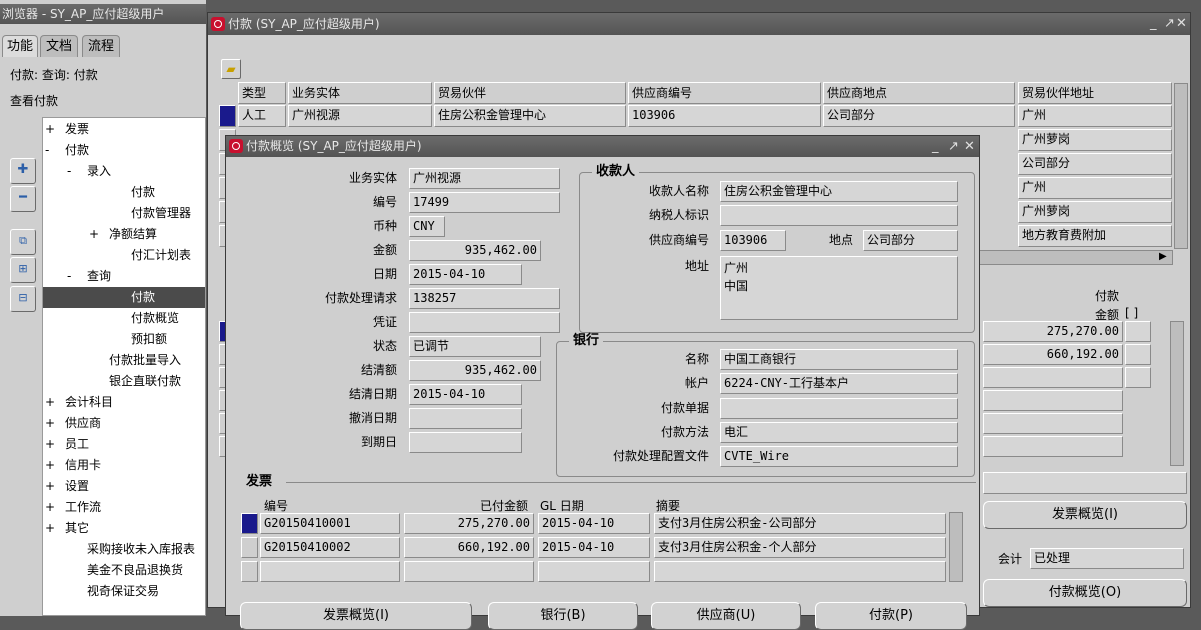 This screenshot has width=1201, height=630. I want to click on operating-unit-field: 广州视源, so click(484, 178).